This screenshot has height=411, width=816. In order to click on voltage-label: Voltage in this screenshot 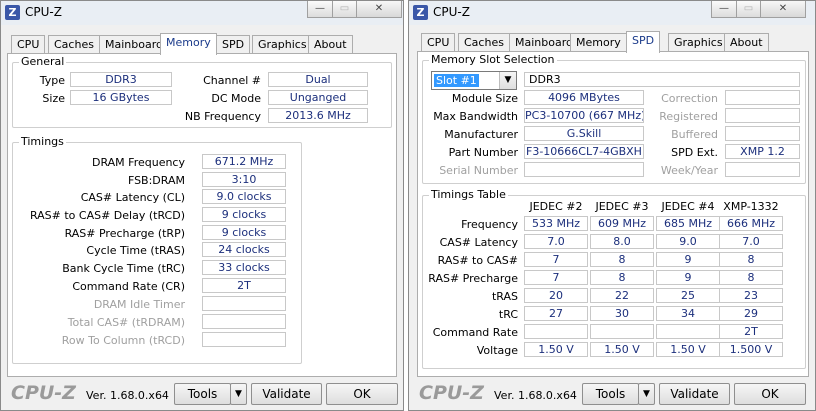, I will do `click(497, 350)`.